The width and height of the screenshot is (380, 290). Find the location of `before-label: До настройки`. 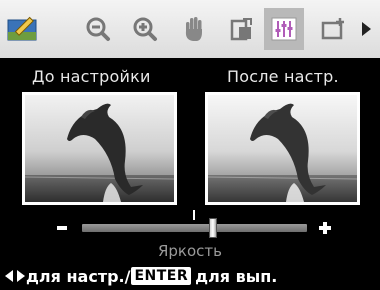

before-label: До настройки is located at coordinates (91, 76).